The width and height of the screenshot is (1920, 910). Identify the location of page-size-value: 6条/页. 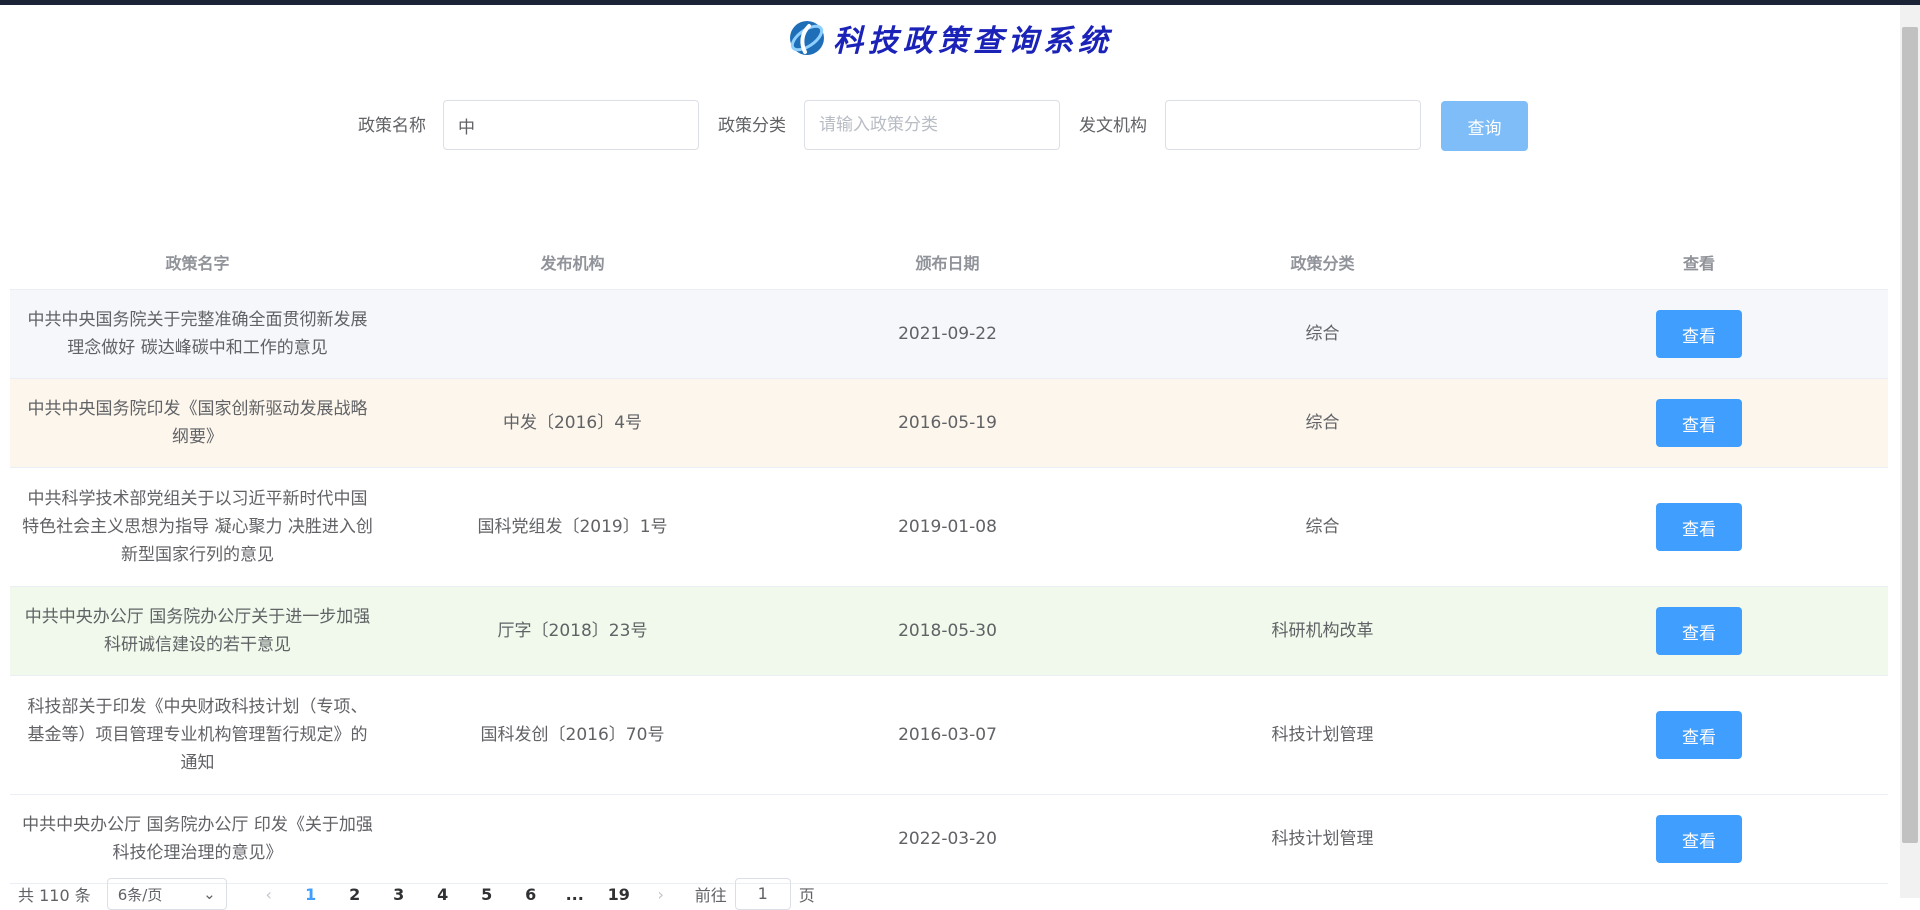
(140, 894).